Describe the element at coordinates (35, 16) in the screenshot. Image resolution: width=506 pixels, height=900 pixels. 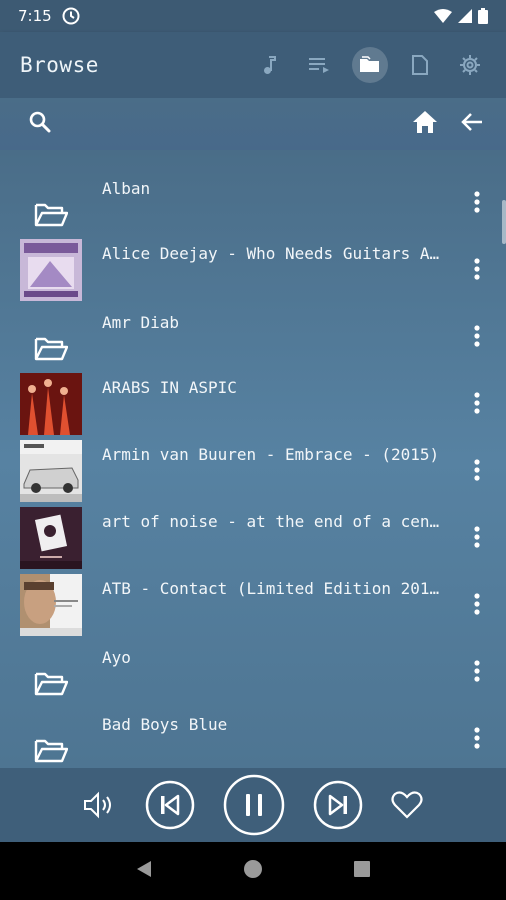
I see `status-time: 7:15` at that location.